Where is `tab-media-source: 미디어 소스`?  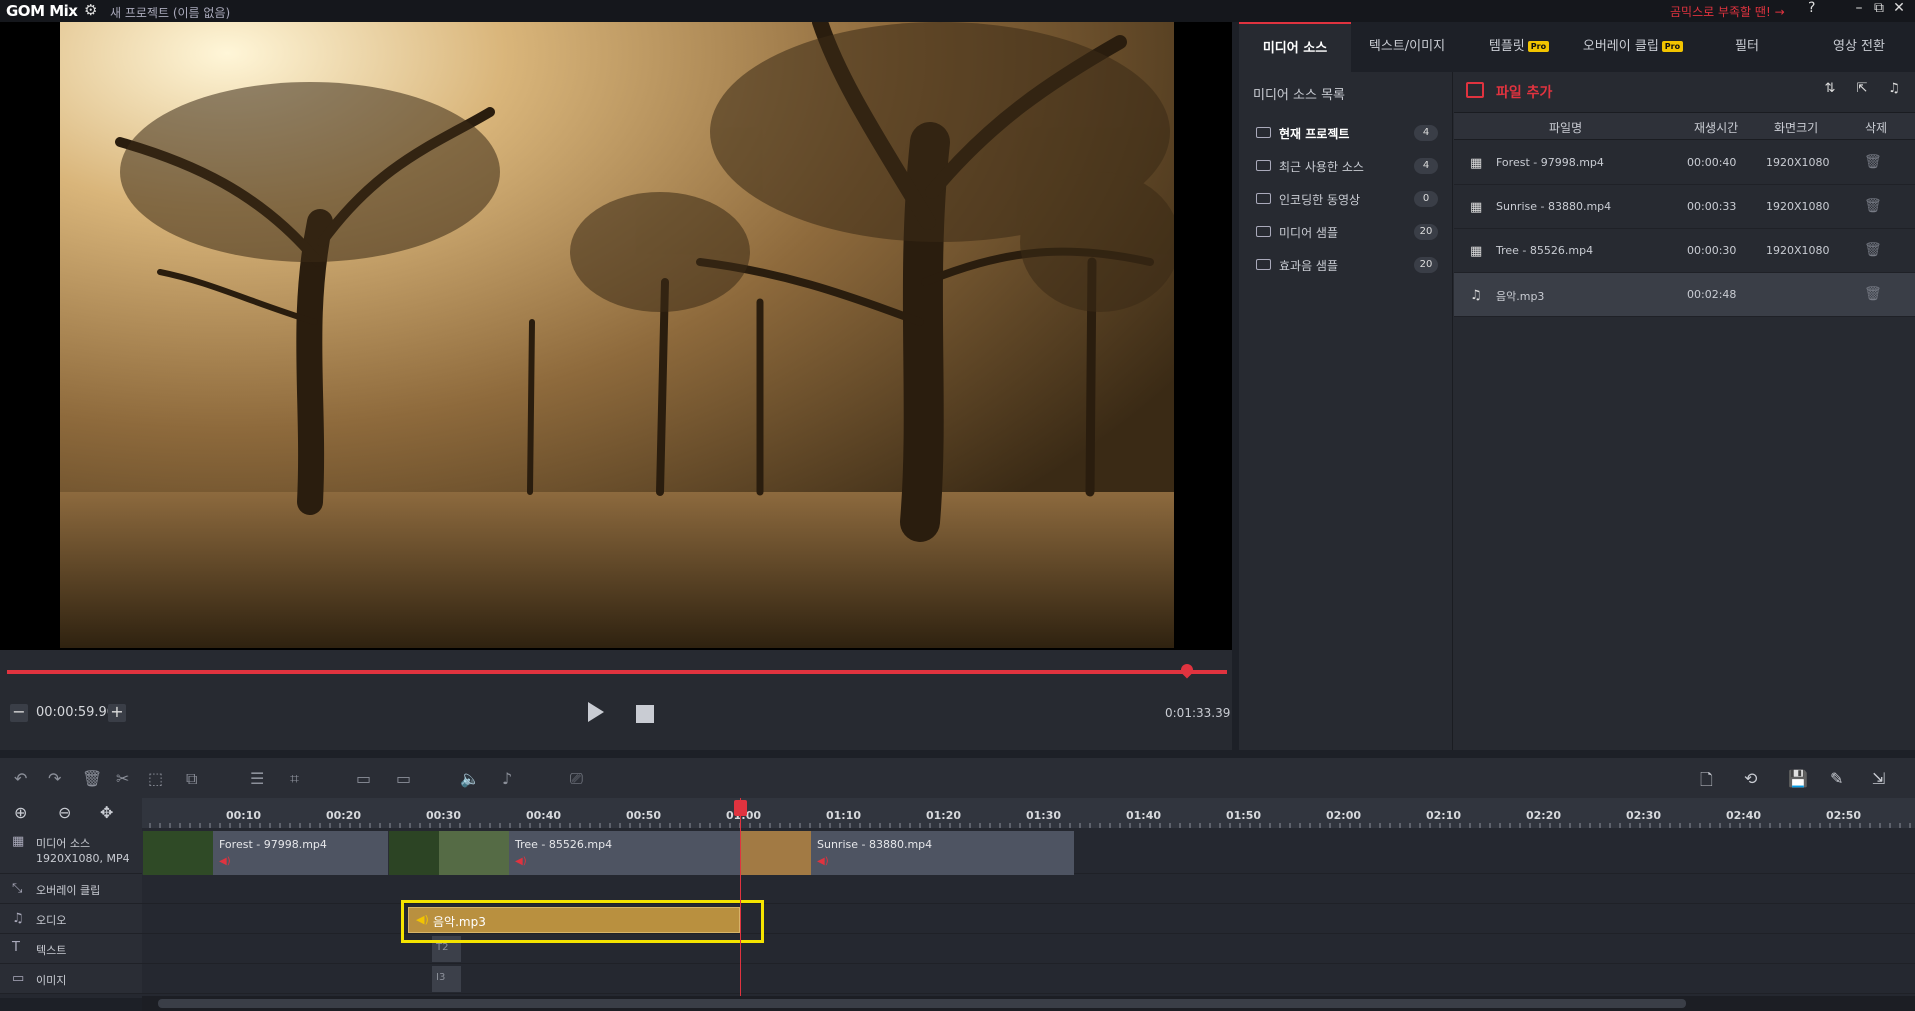 tab-media-source: 미디어 소스 is located at coordinates (1295, 47).